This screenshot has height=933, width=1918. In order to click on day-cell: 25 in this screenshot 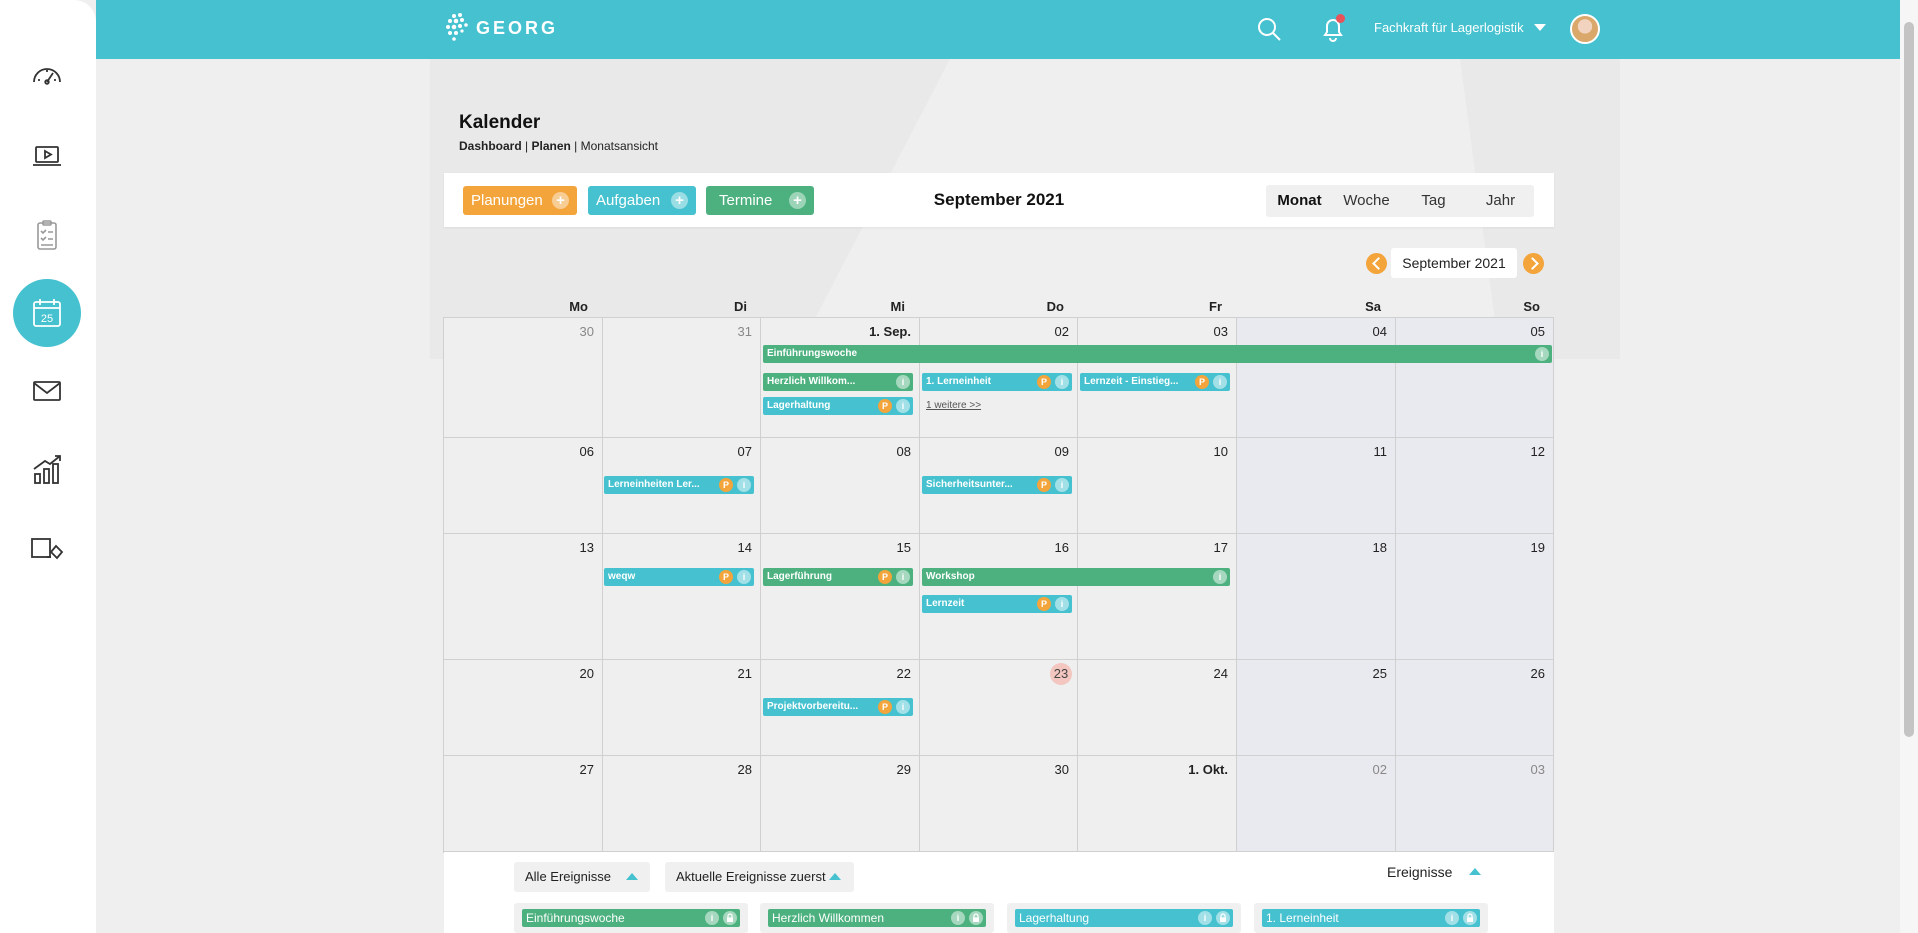, I will do `click(1316, 708)`.